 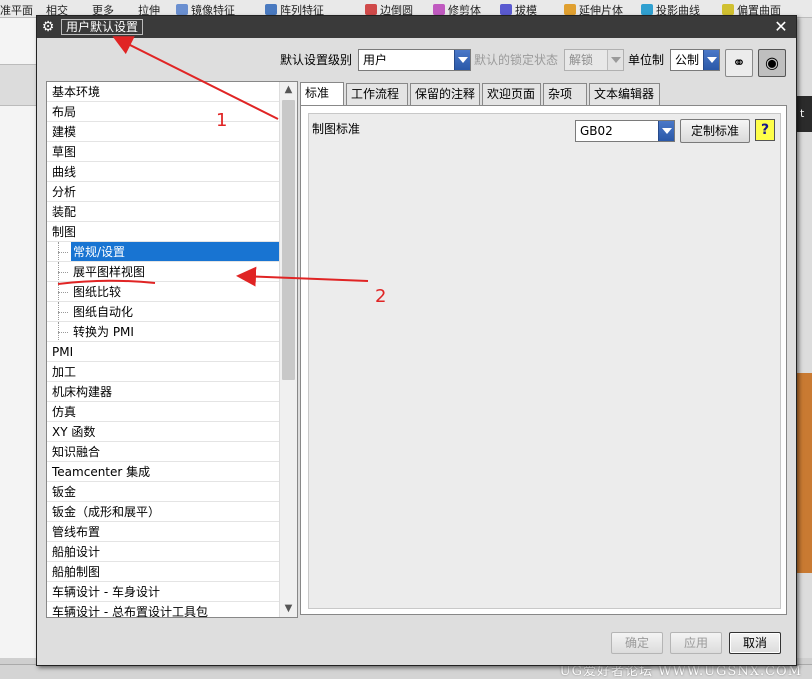 What do you see at coordinates (765, 130) in the screenshot?
I see `help-icon: ?` at bounding box center [765, 130].